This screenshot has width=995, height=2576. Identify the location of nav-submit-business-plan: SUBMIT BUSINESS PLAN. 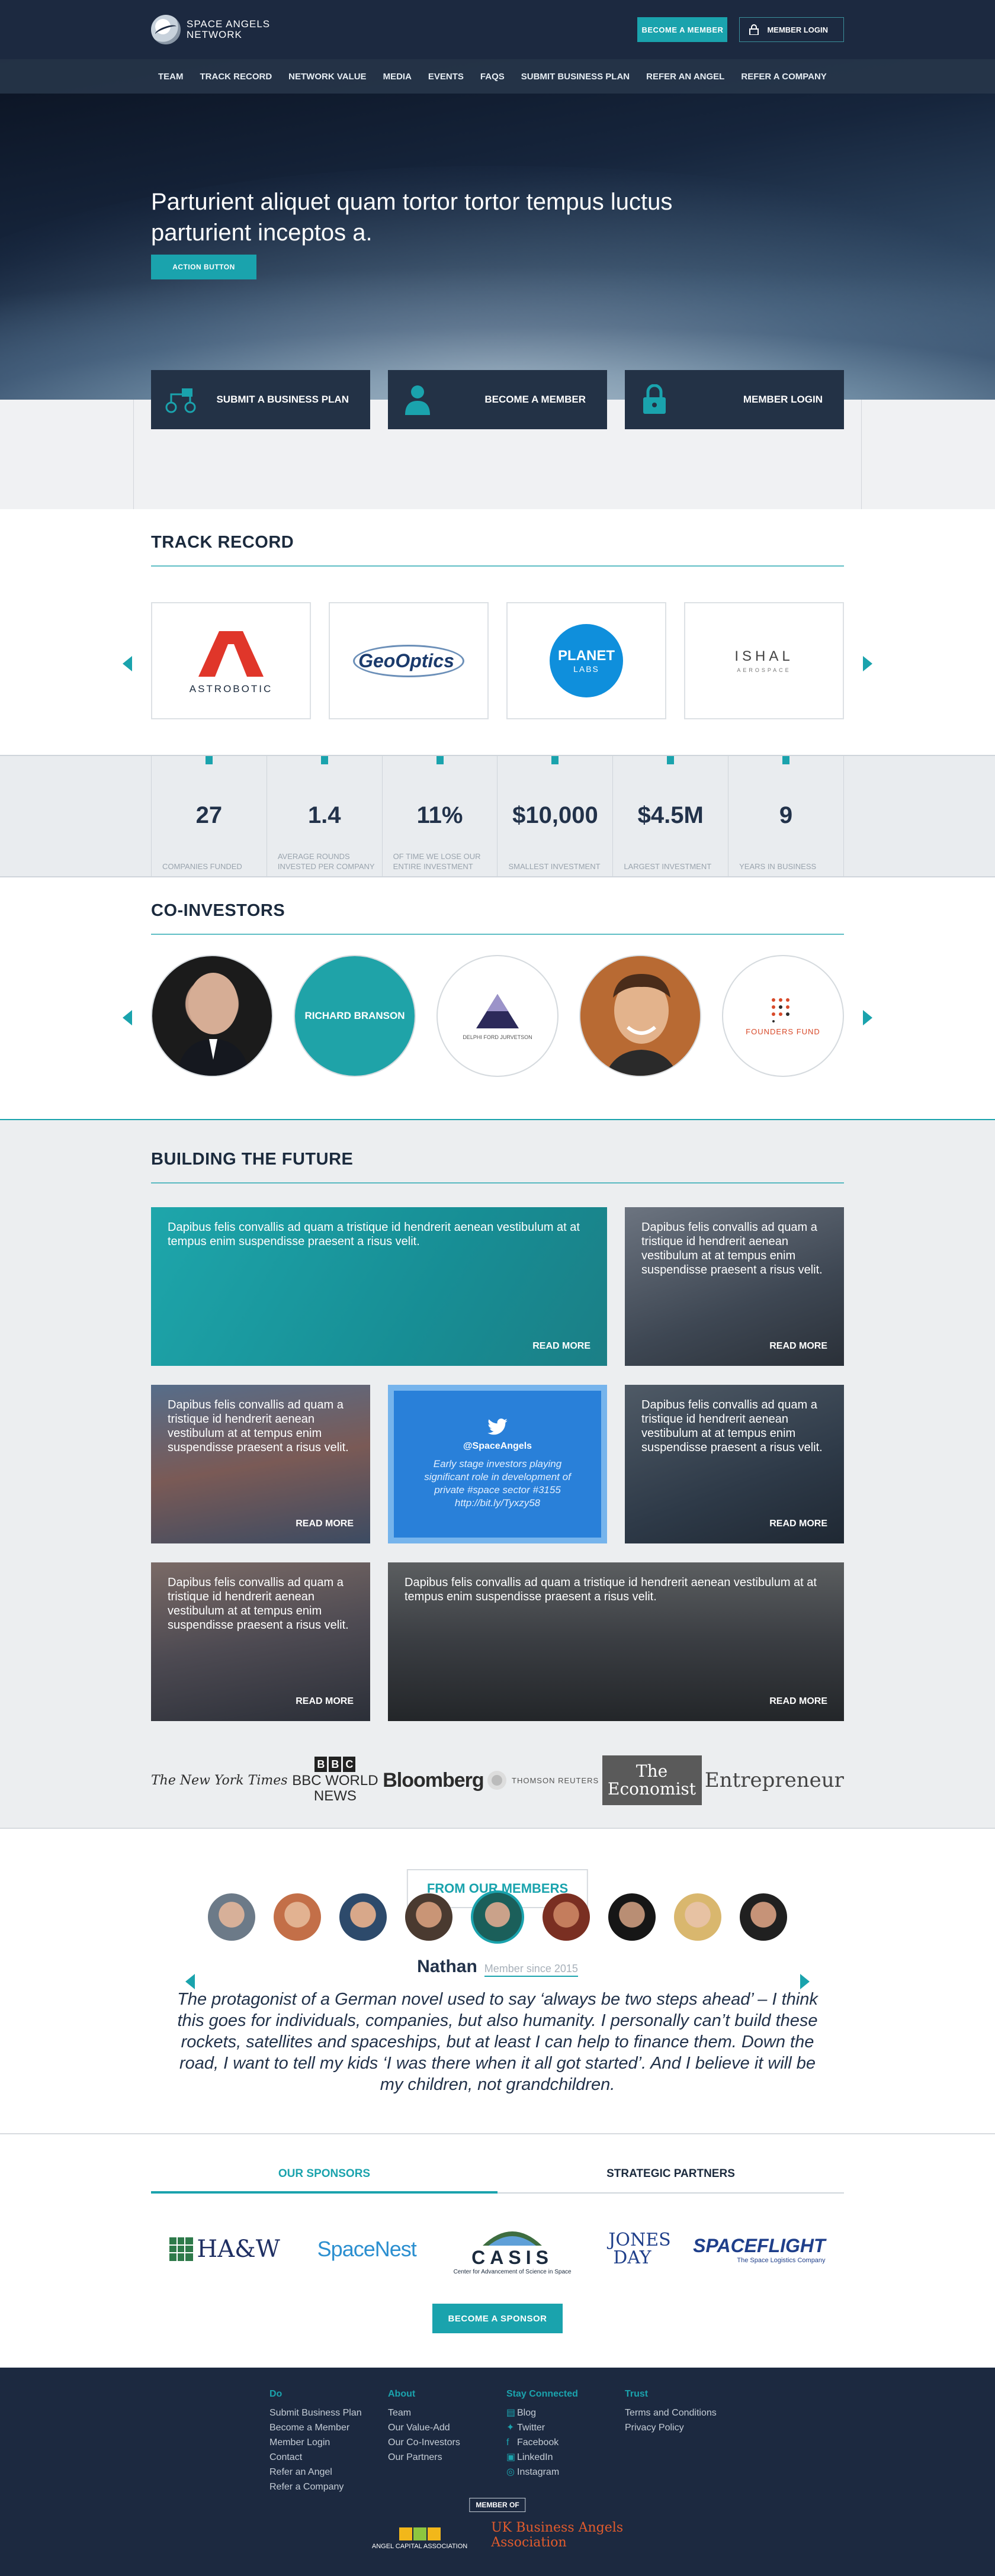
(575, 77).